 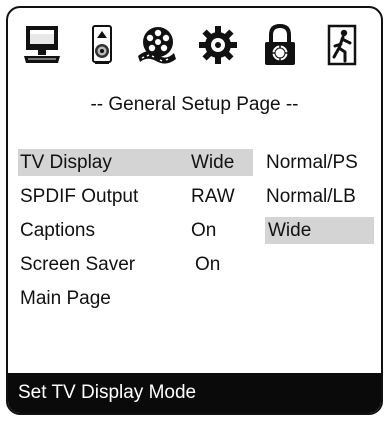 I want to click on gear-icon, so click(x=218, y=45).